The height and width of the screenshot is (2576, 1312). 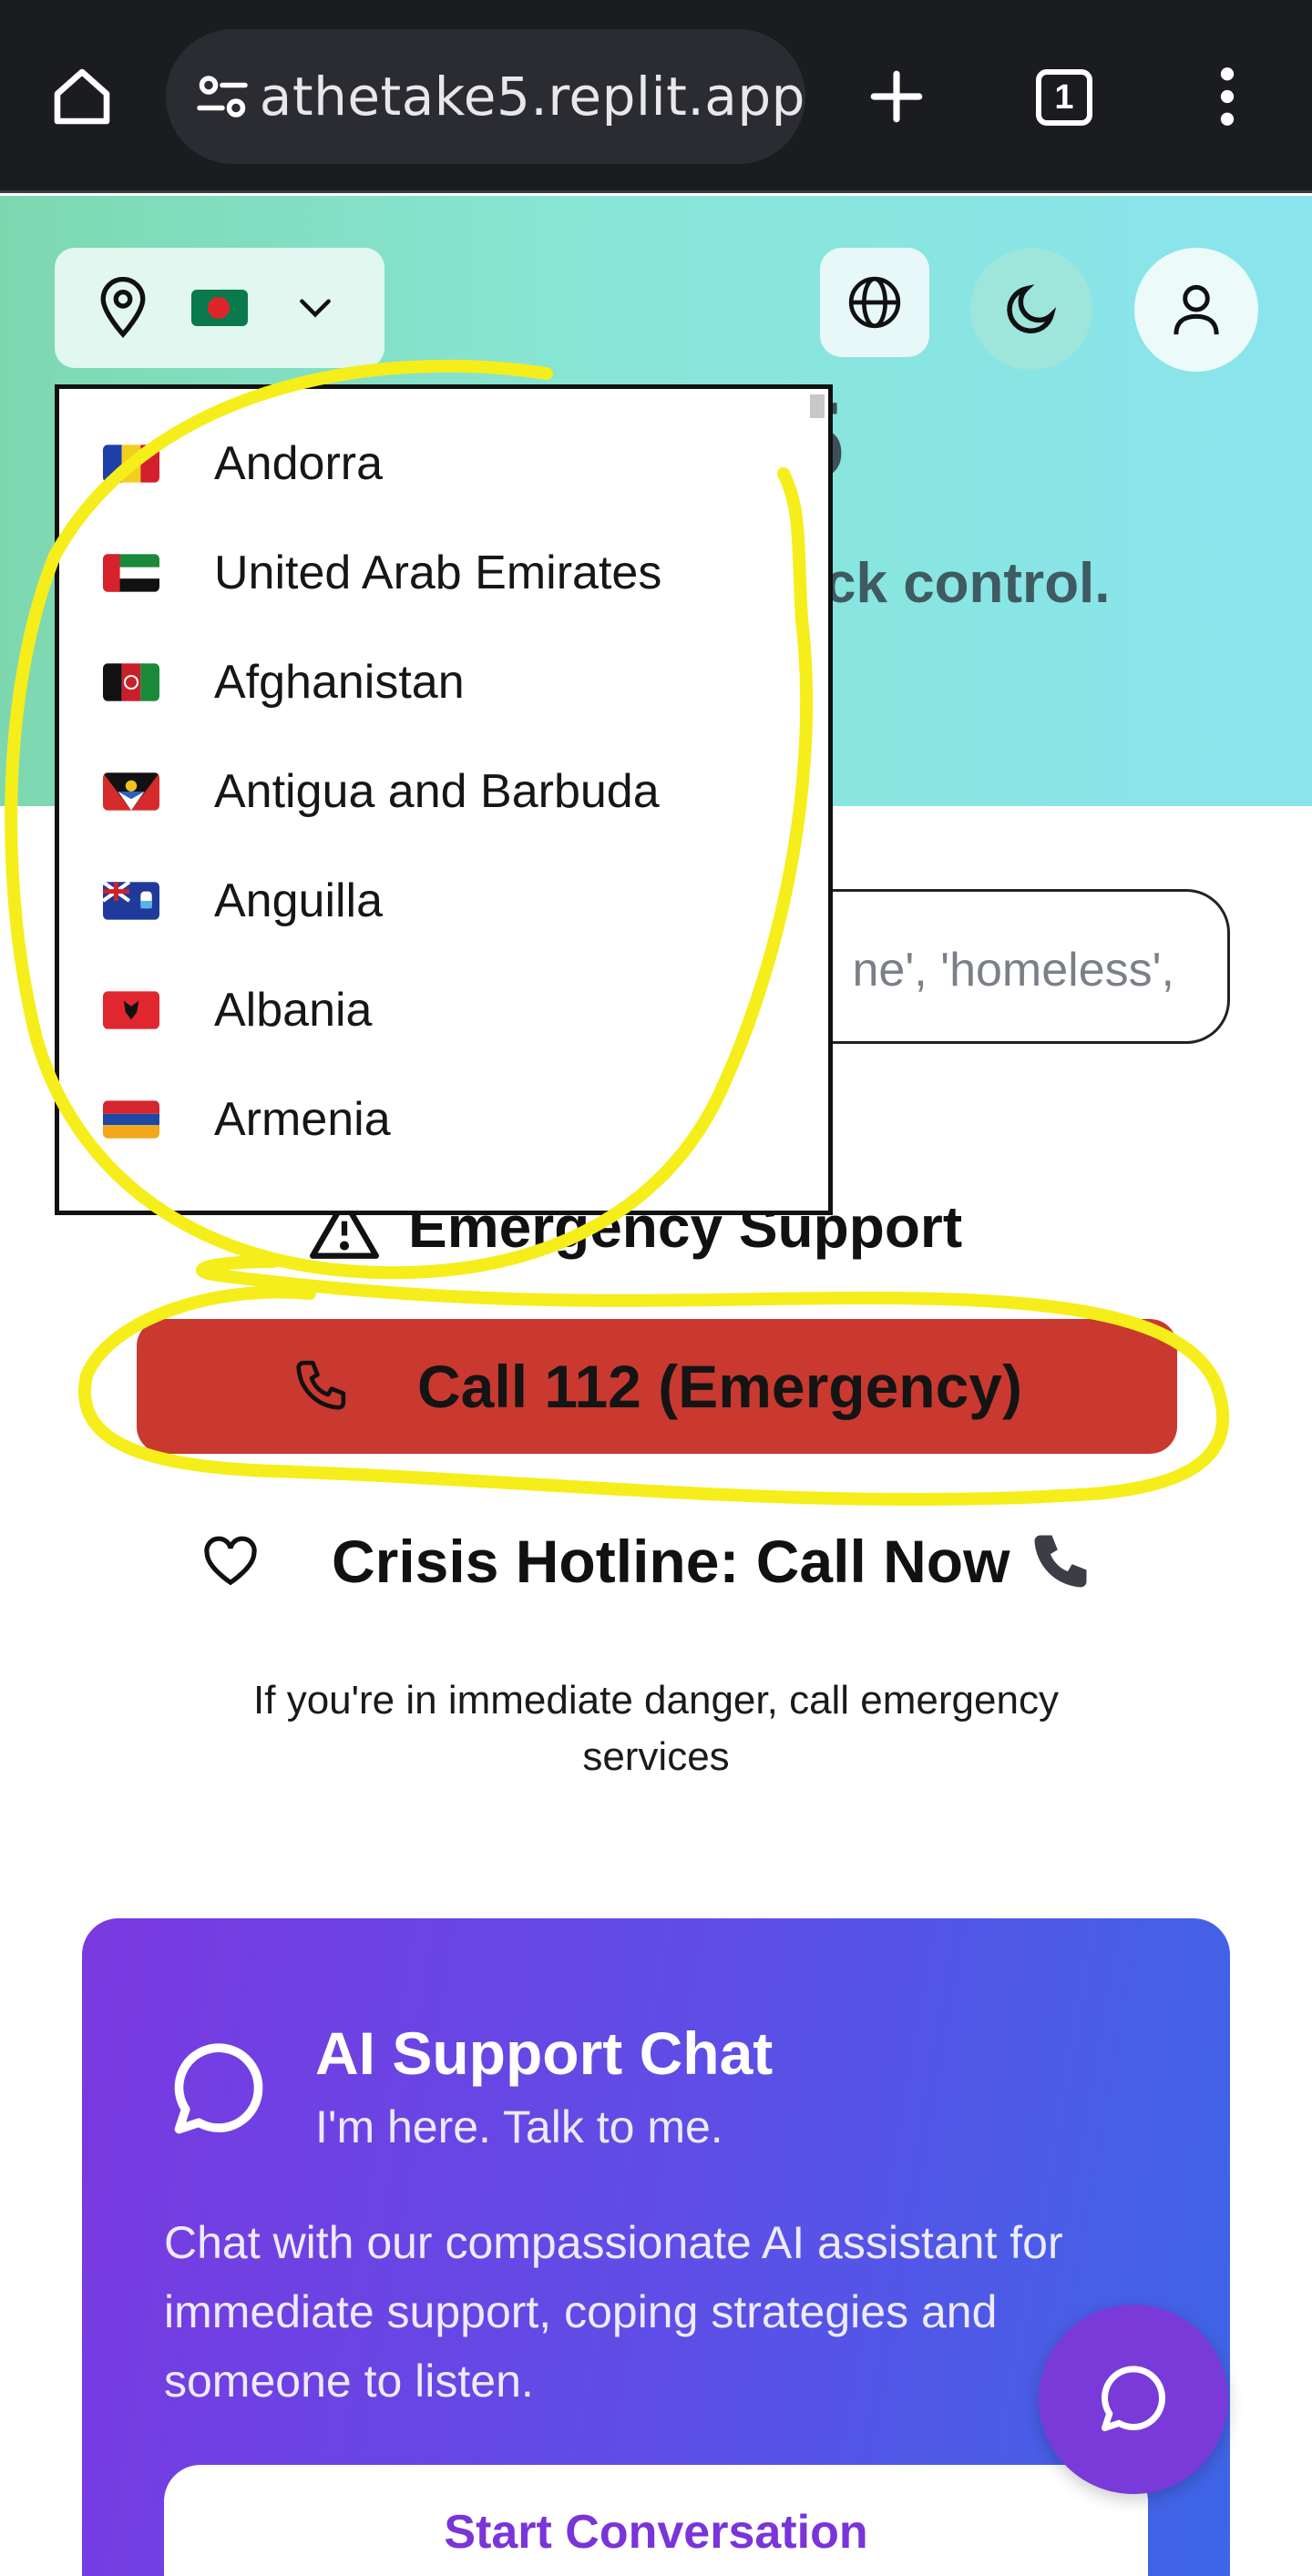 What do you see at coordinates (123, 307) in the screenshot?
I see `map-pin-icon` at bounding box center [123, 307].